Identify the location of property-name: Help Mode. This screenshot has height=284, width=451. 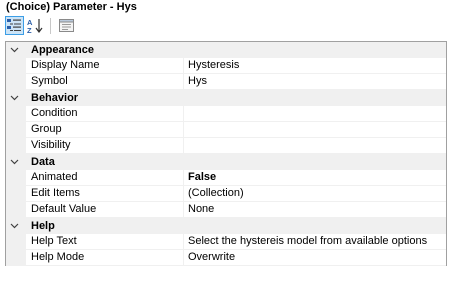
(58, 257).